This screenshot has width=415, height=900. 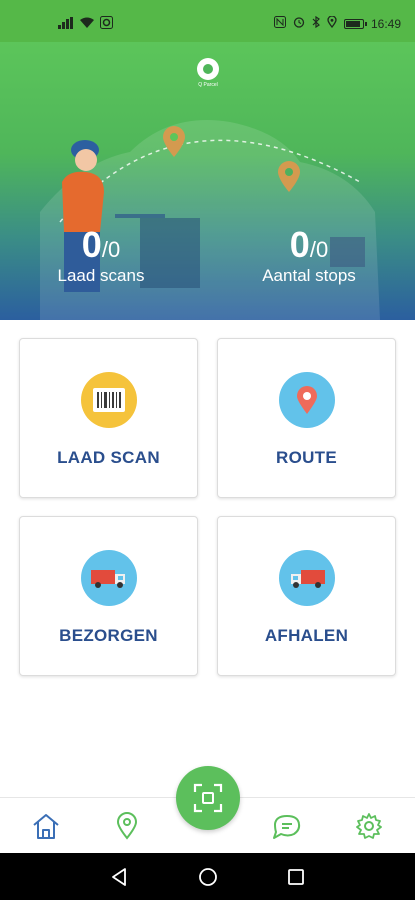 I want to click on status-time: 16:49, so click(x=385, y=23).